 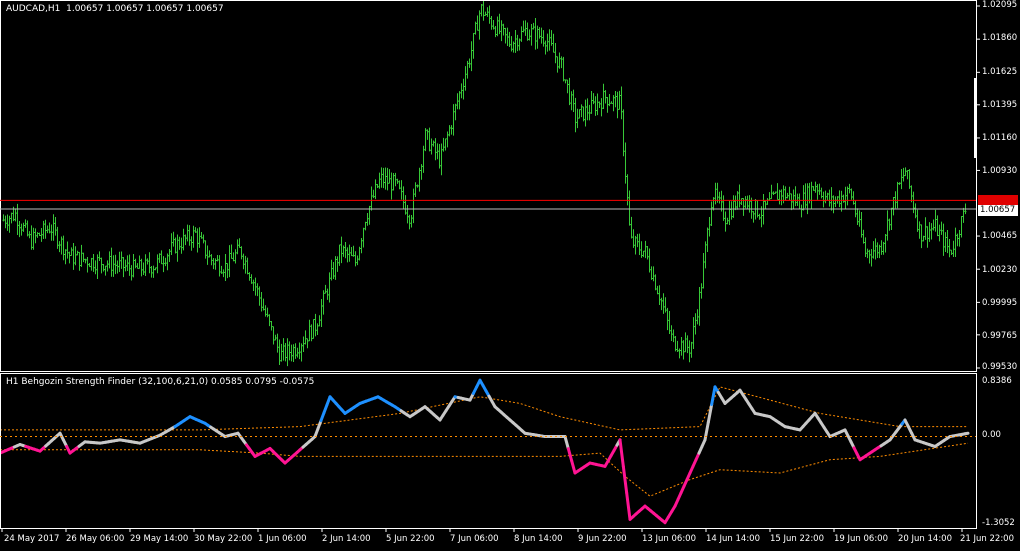 I want to click on time-label: 21 Jun 22:00, so click(x=987, y=539).